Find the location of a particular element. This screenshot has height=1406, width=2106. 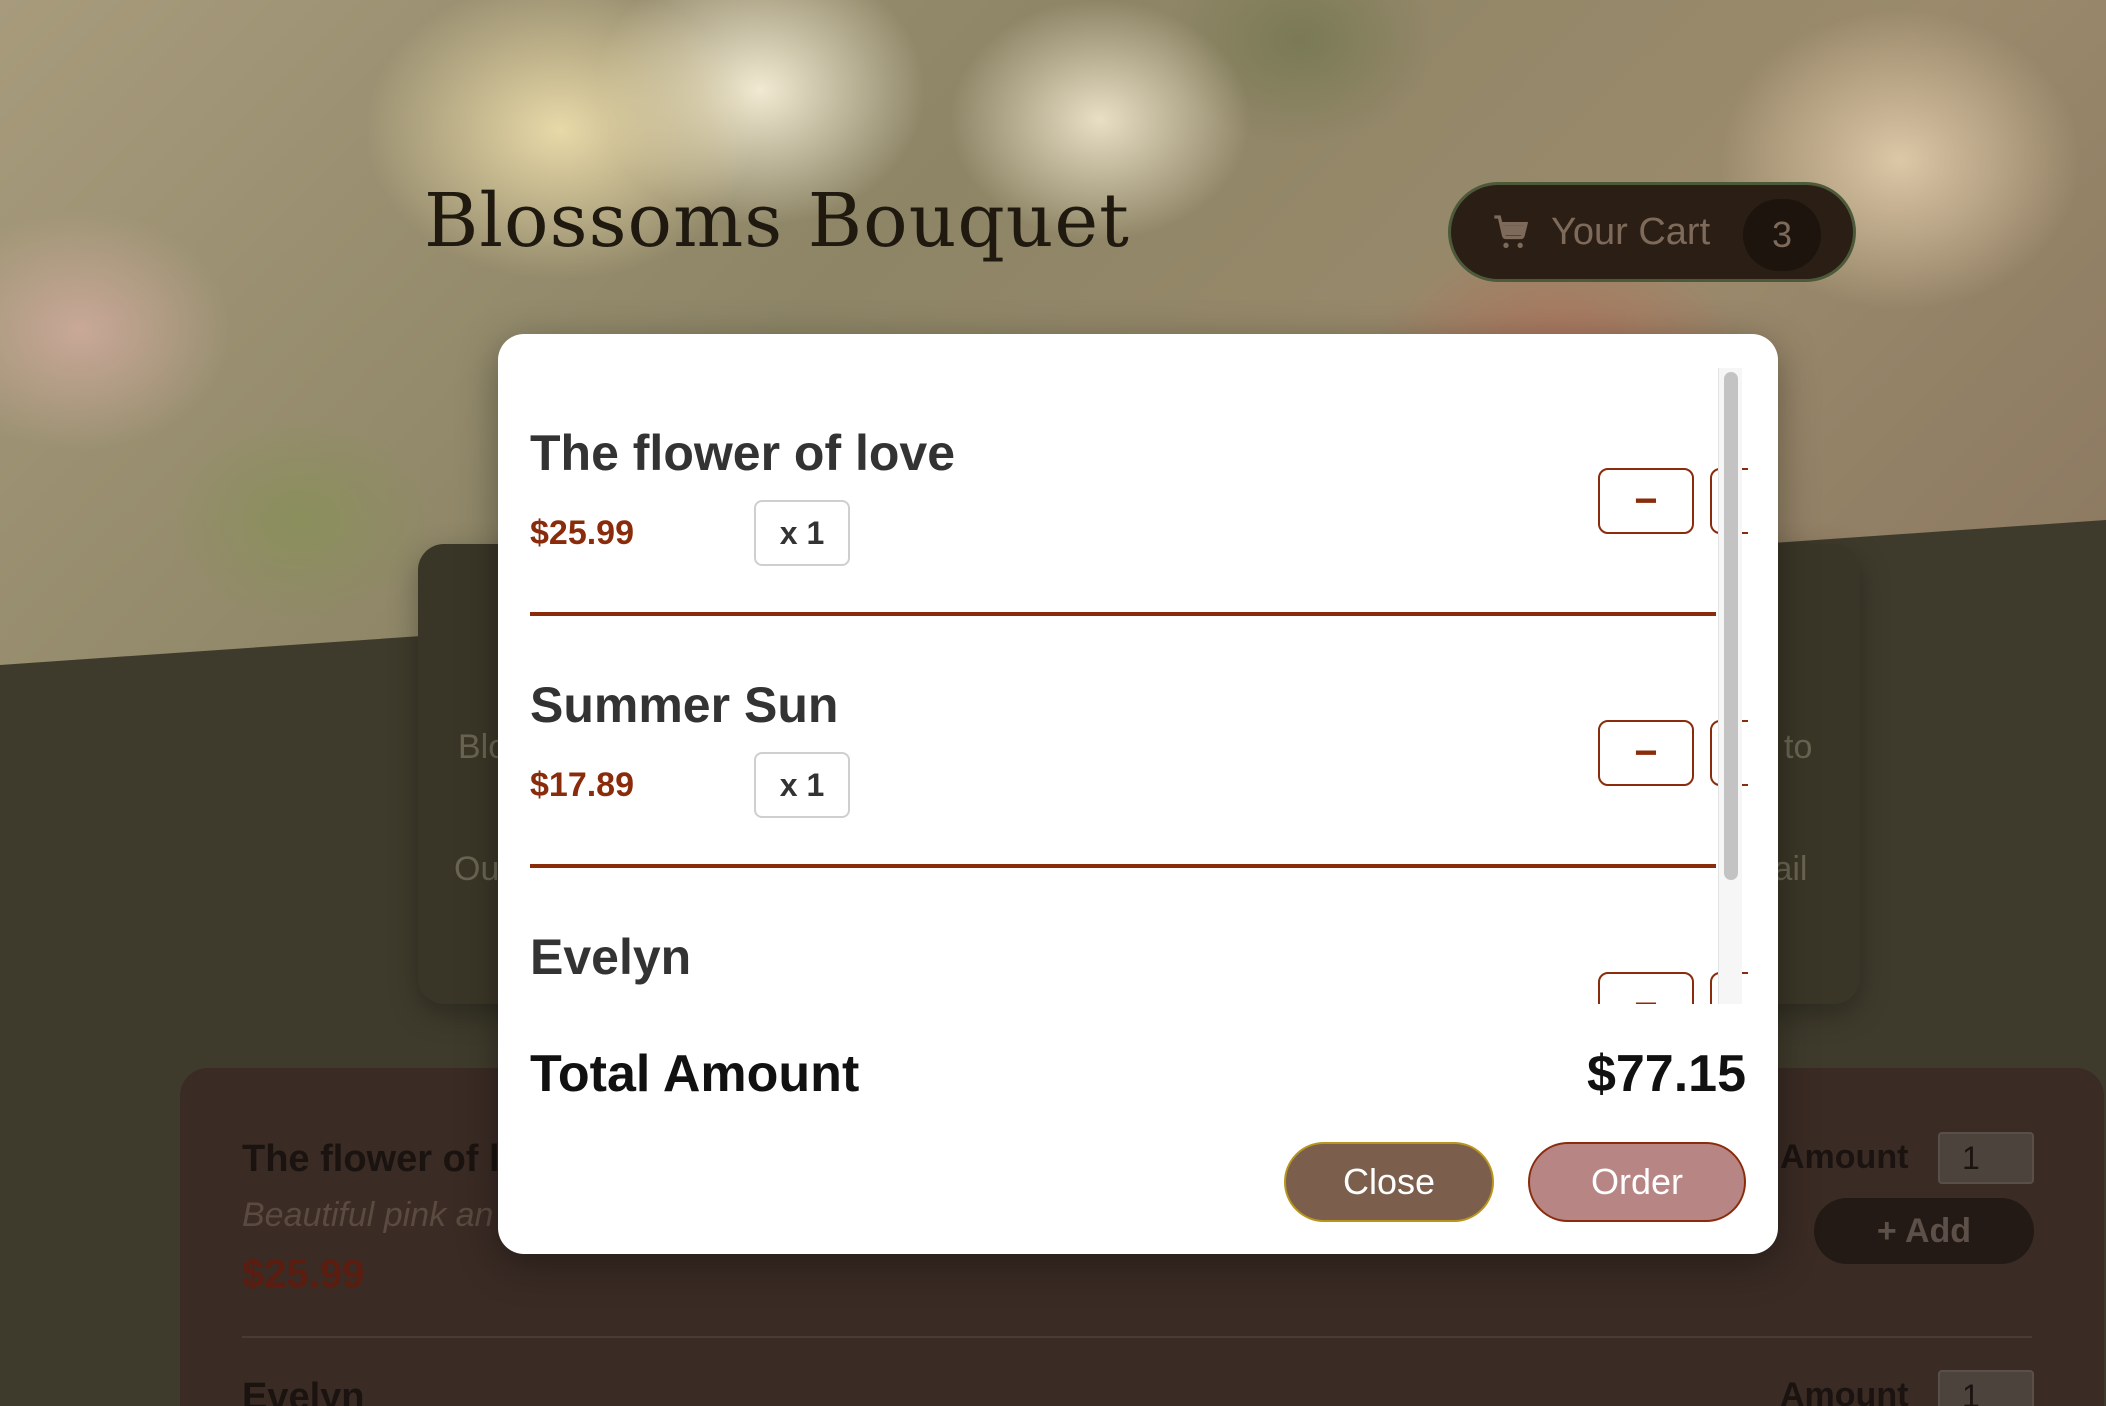

cart-item-price: $17.89 is located at coordinates (582, 785).